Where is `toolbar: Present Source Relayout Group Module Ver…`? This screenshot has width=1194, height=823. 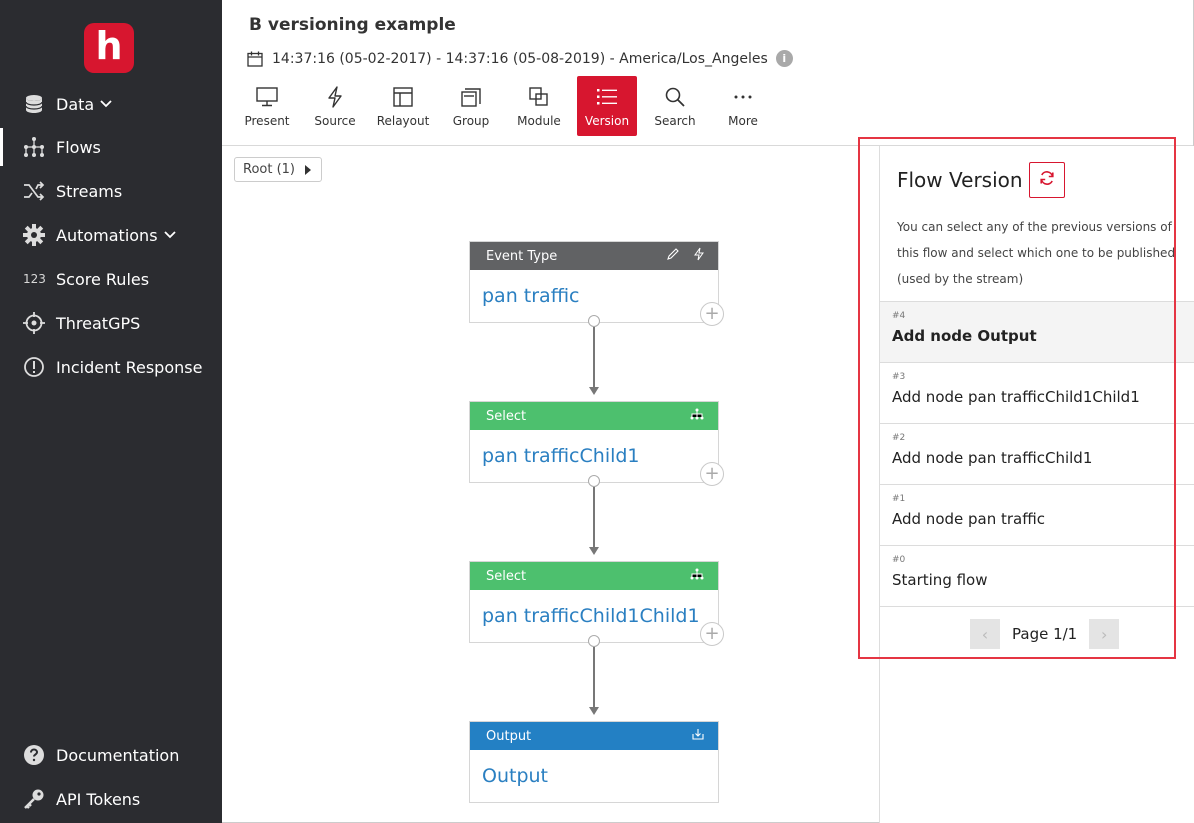
toolbar: Present Source Relayout Group Module Ver… is located at coordinates (509, 106).